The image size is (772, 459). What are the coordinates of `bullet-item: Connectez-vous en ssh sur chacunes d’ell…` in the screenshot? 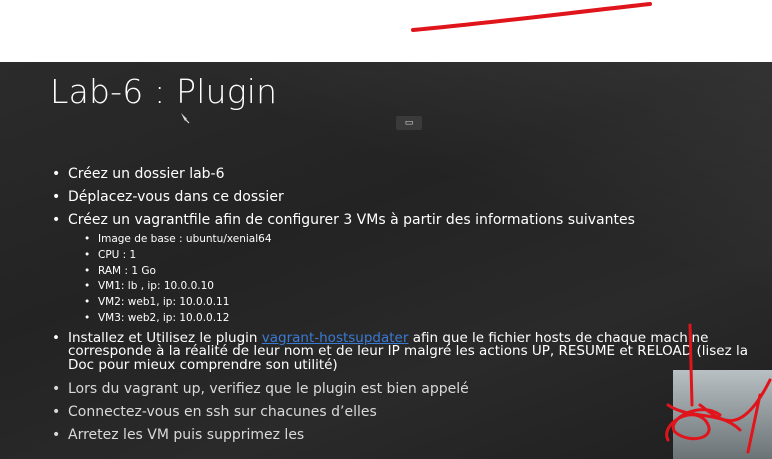 It's located at (412, 412).